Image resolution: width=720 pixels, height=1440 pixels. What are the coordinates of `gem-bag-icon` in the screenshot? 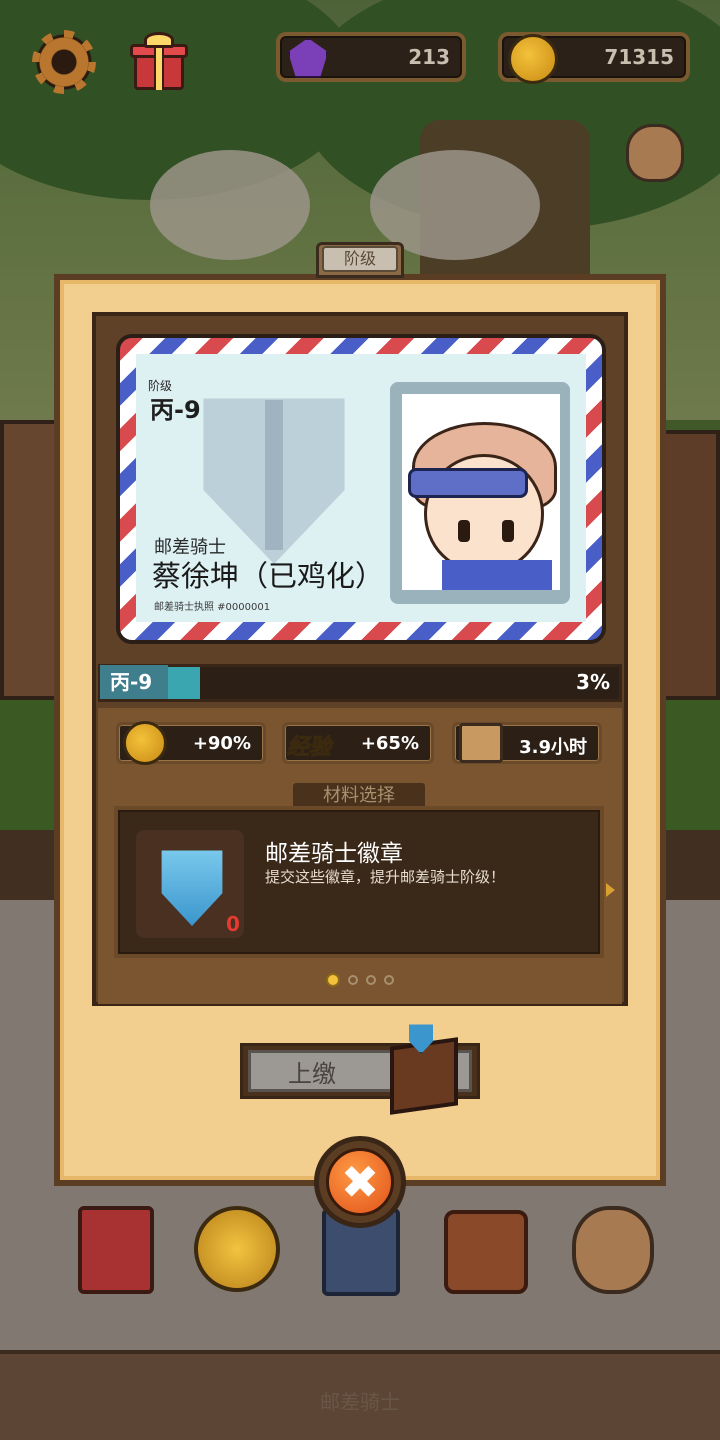 It's located at (655, 153).